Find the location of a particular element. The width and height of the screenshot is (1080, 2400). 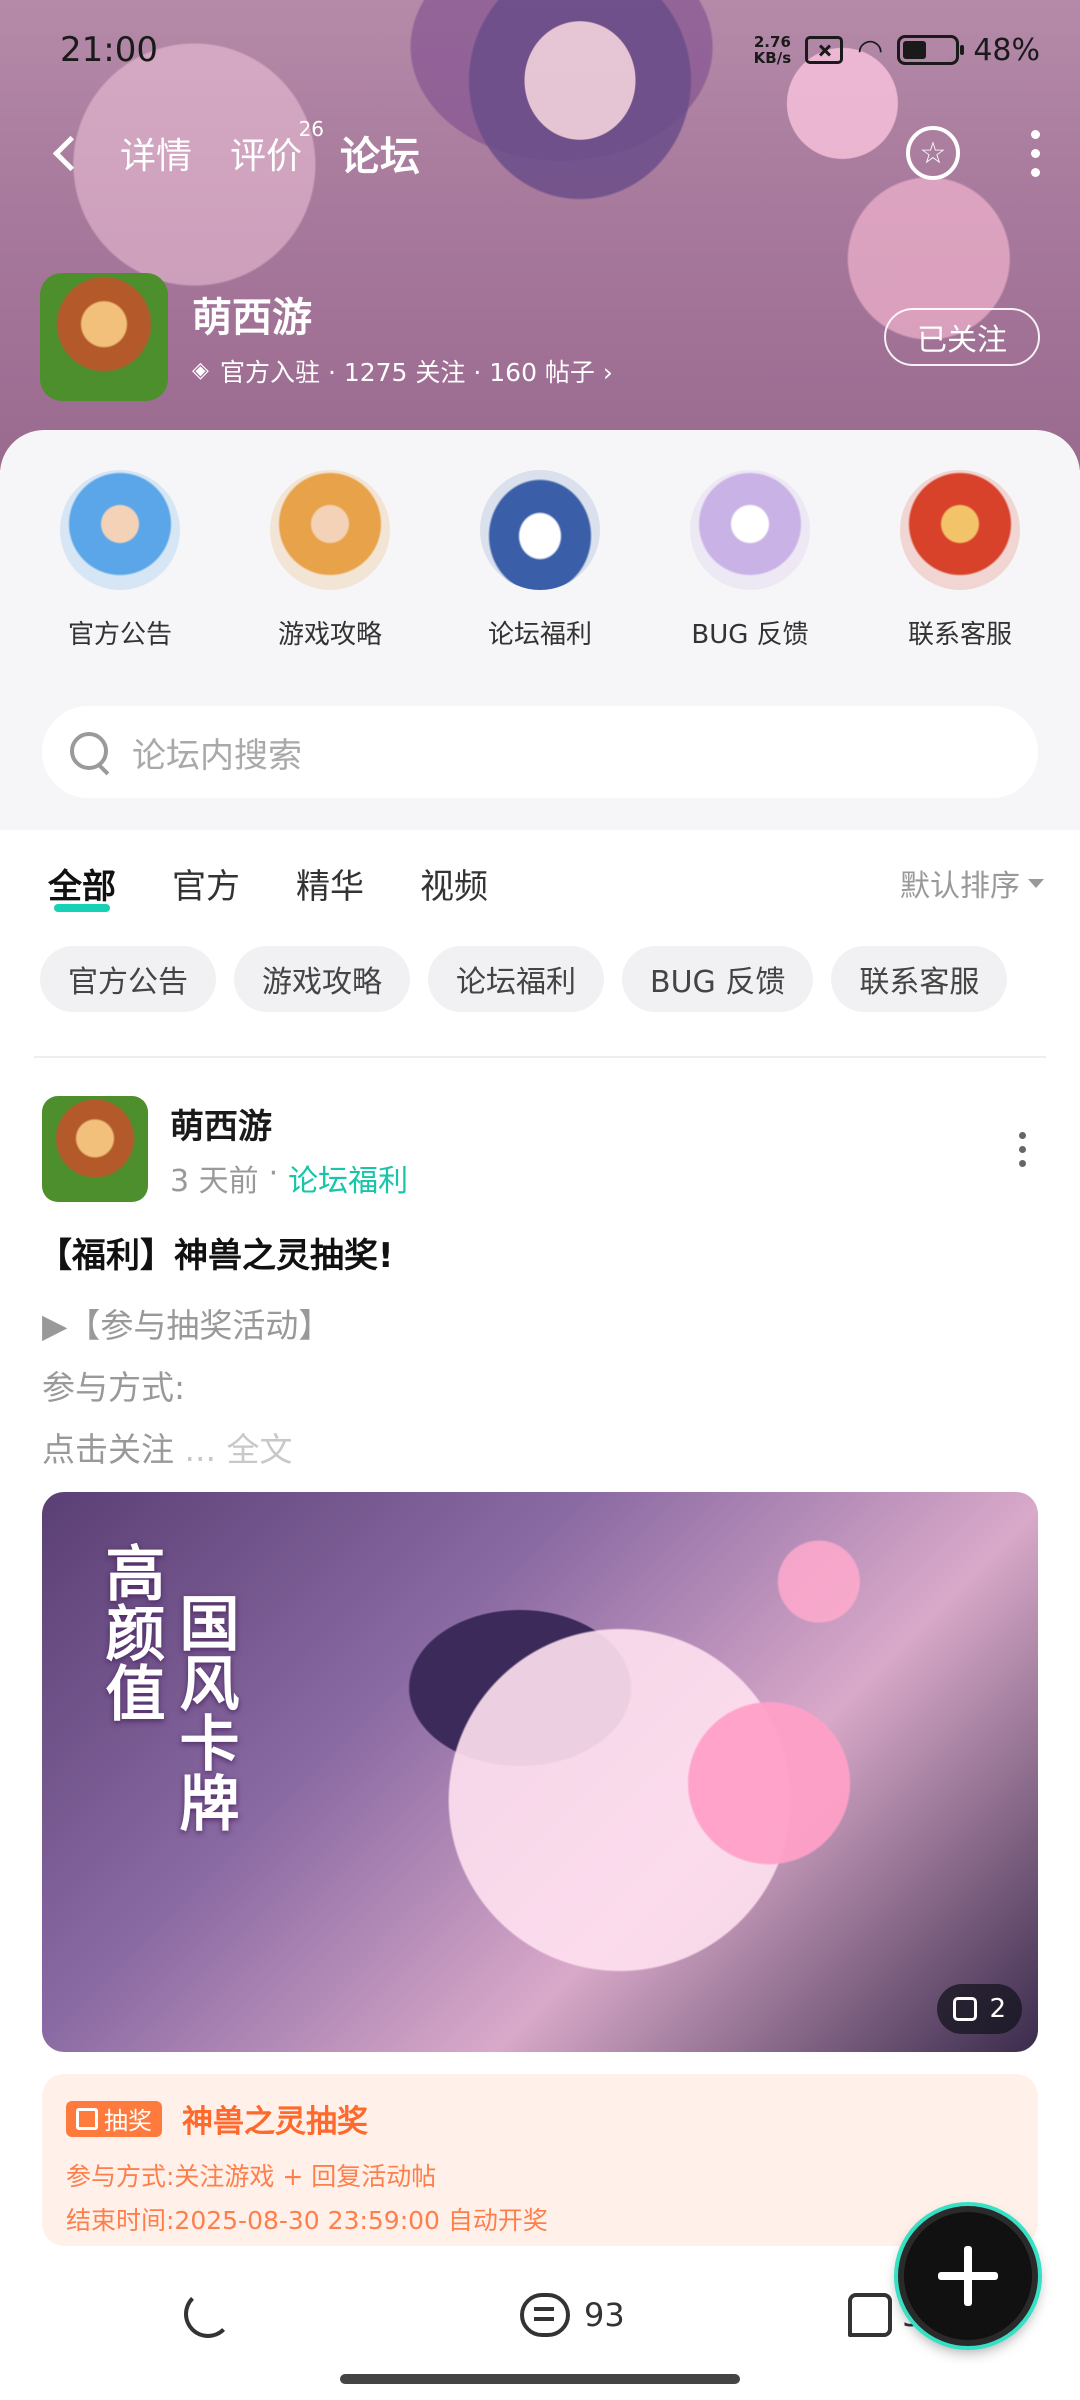

battery-icon is located at coordinates (931, 50).